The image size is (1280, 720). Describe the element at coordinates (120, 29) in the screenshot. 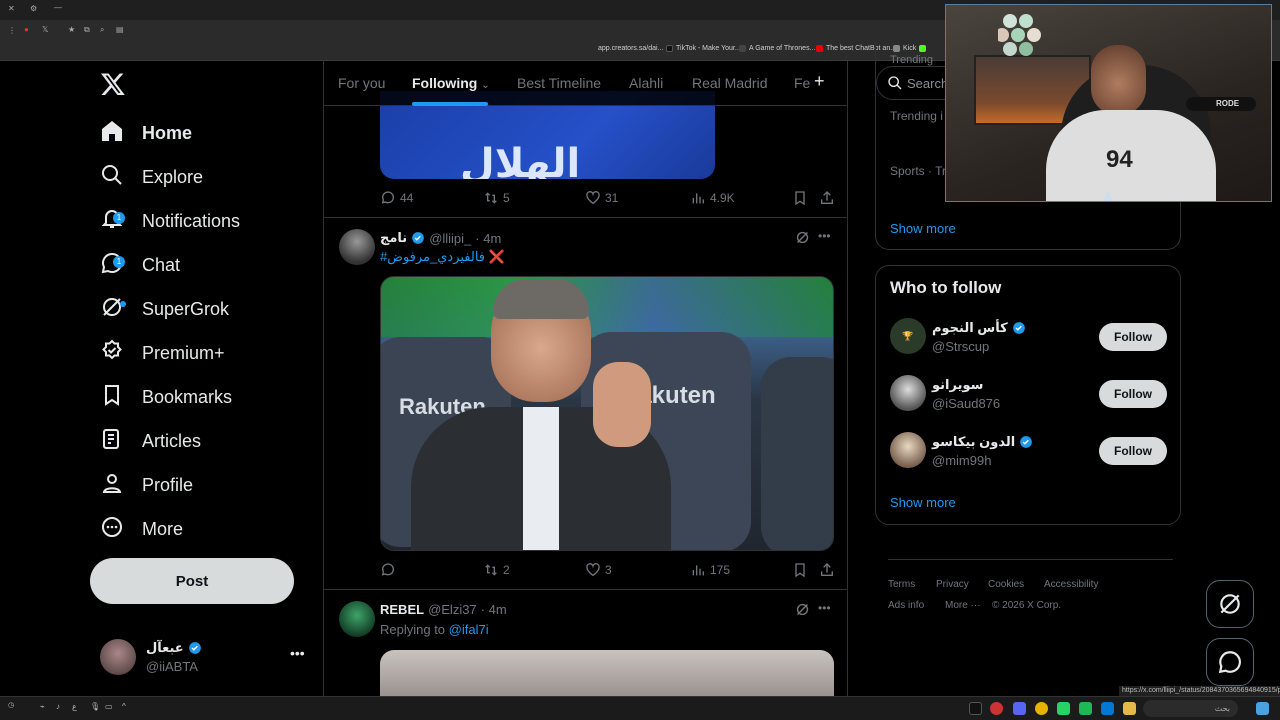

I see `tabs-icon: ▤` at that location.